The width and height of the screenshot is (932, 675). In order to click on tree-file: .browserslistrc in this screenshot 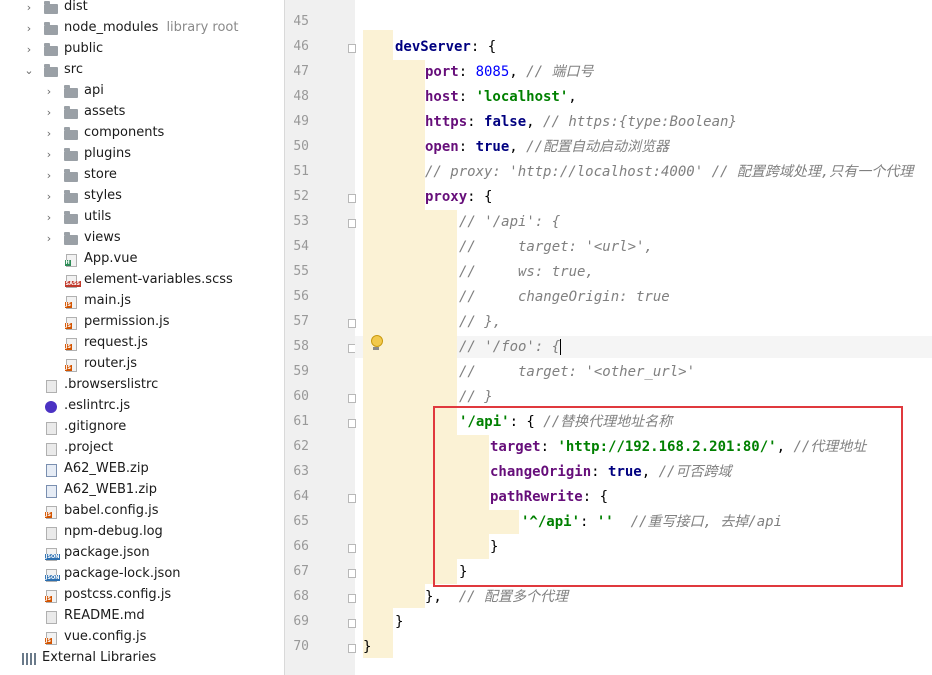, I will do `click(142, 385)`.